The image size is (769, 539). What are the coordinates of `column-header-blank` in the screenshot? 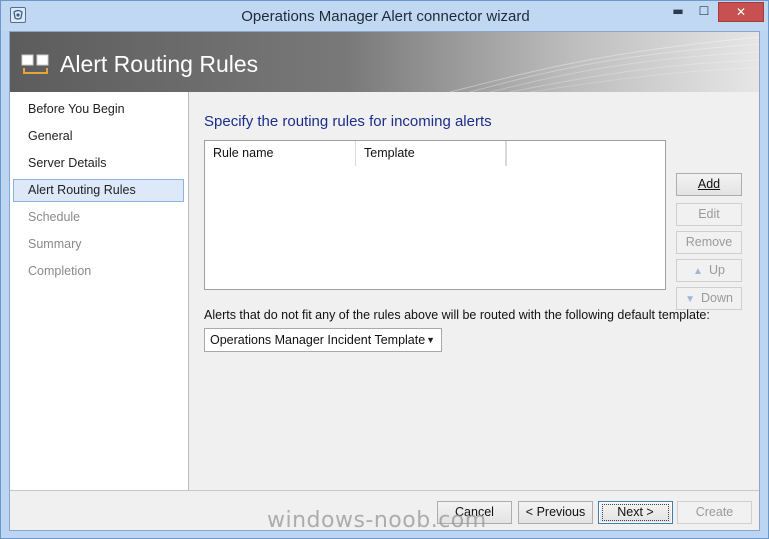 It's located at (506, 153).